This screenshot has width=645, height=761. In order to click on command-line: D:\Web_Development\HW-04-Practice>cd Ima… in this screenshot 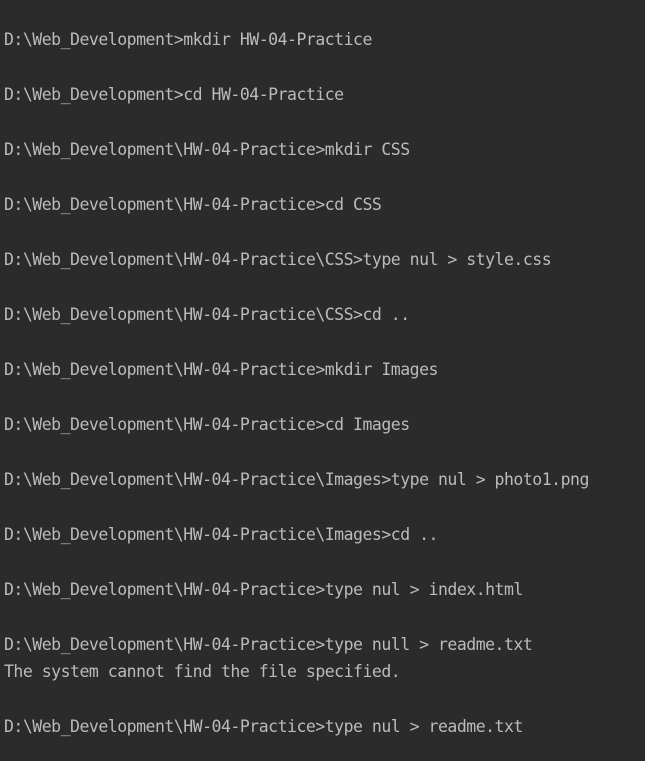, I will do `click(207, 424)`.